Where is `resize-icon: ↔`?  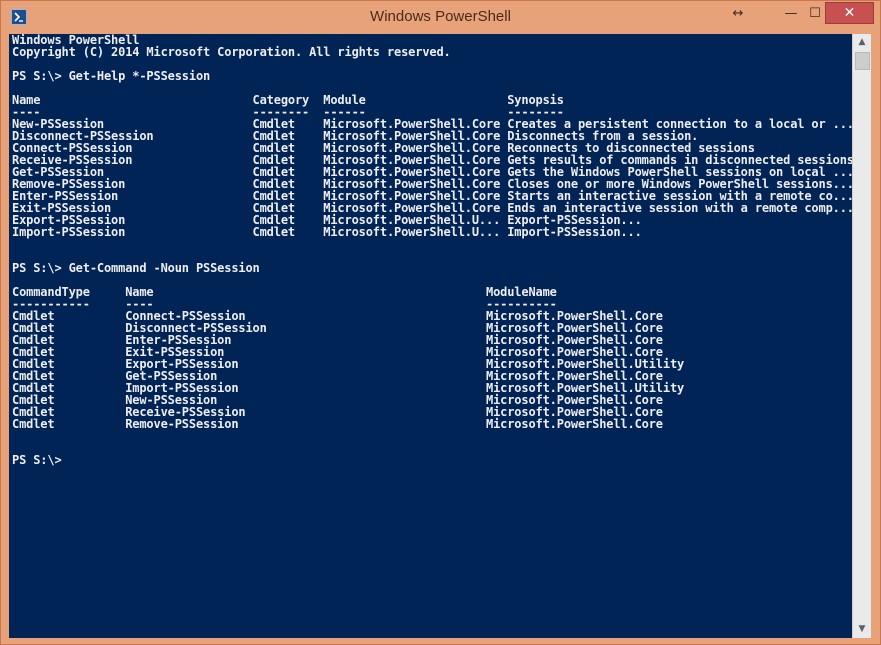
resize-icon: ↔ is located at coordinates (738, 14).